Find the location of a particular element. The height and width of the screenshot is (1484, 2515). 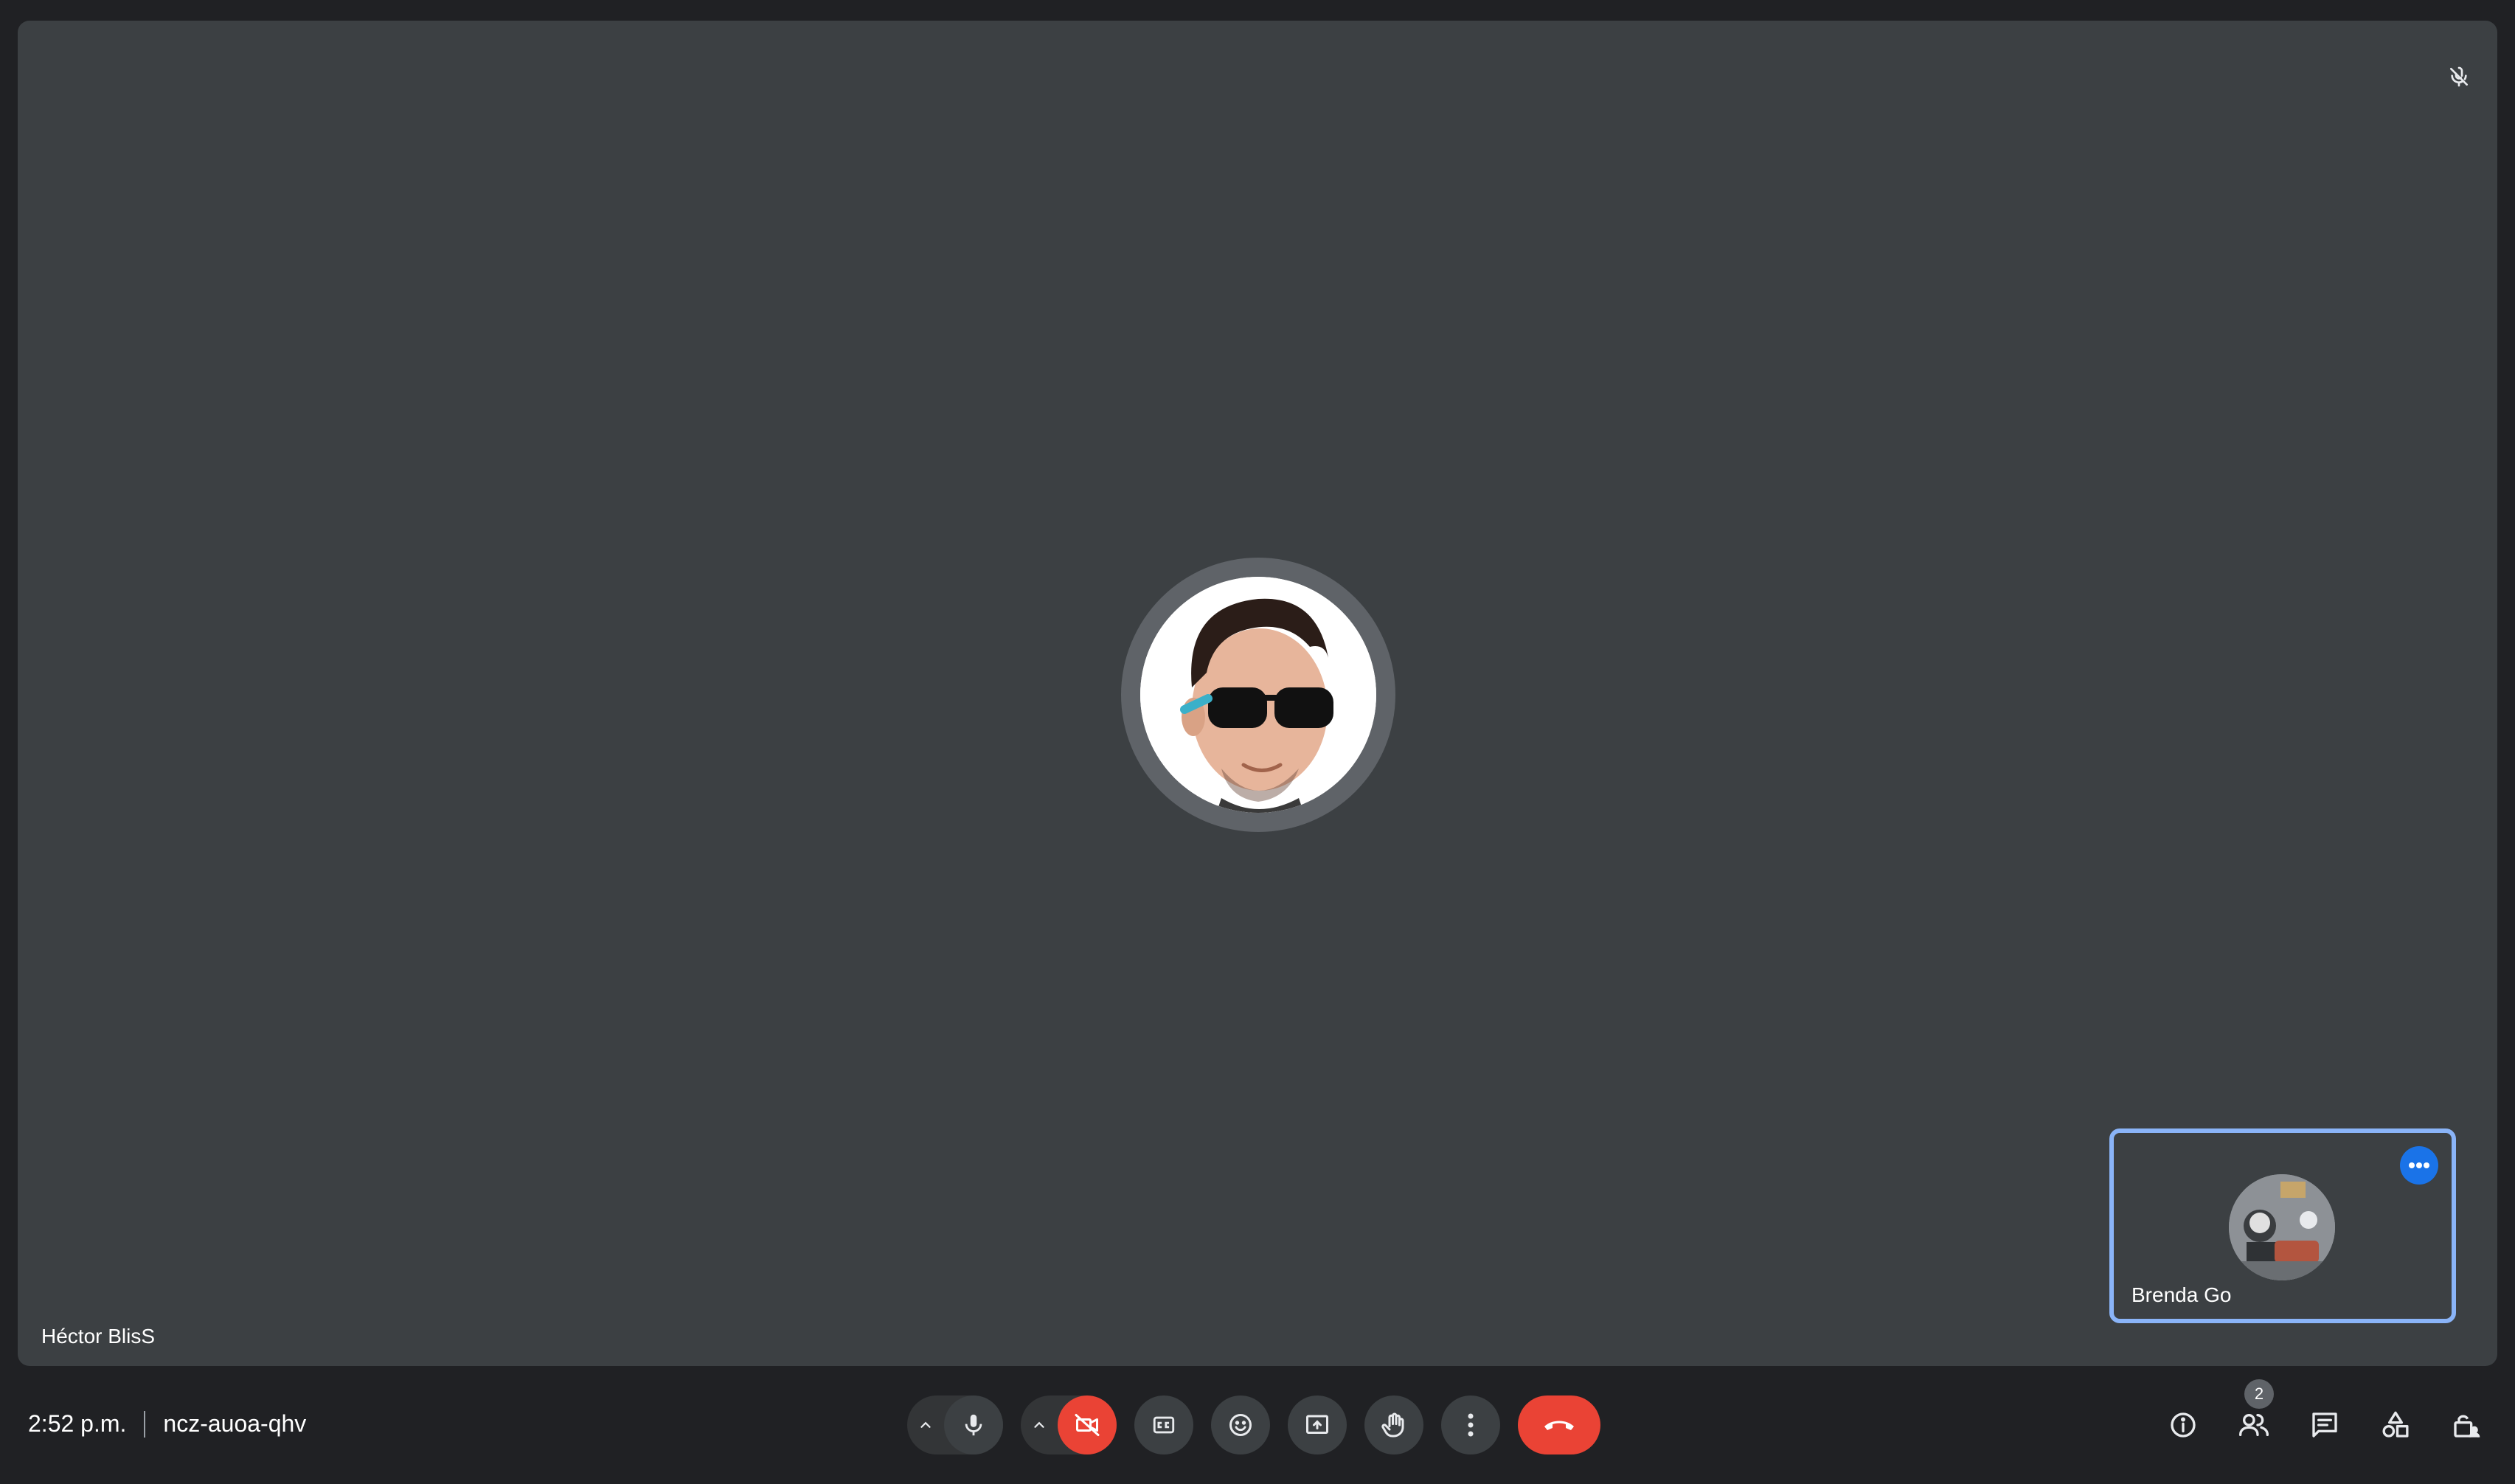

chat-button is located at coordinates (2324, 1424).